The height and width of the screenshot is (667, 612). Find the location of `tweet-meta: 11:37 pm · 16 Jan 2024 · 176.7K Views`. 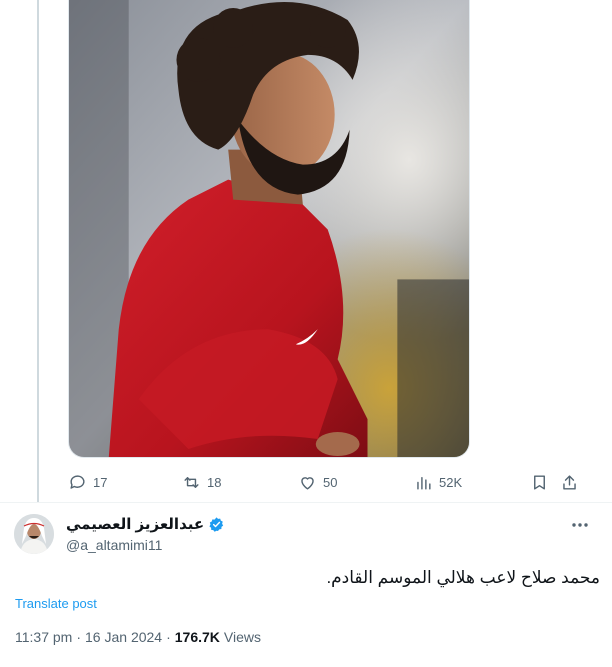

tweet-meta: 11:37 pm · 16 Jan 2024 · 176.7K Views is located at coordinates (138, 637).